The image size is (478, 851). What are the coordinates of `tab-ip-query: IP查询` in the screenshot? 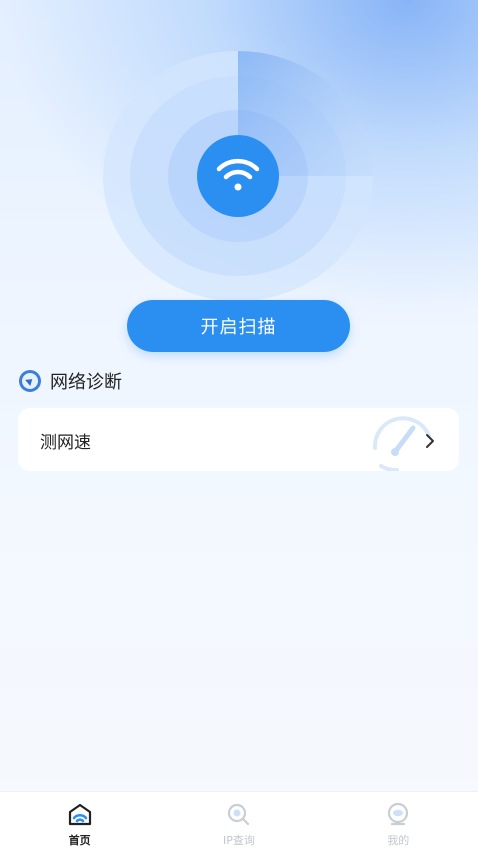 It's located at (238, 821).